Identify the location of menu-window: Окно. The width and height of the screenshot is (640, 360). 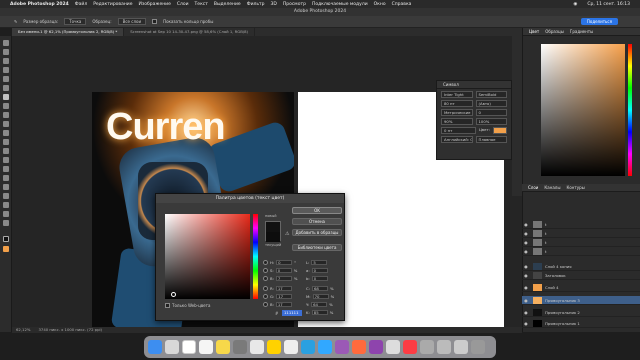
(380, 4).